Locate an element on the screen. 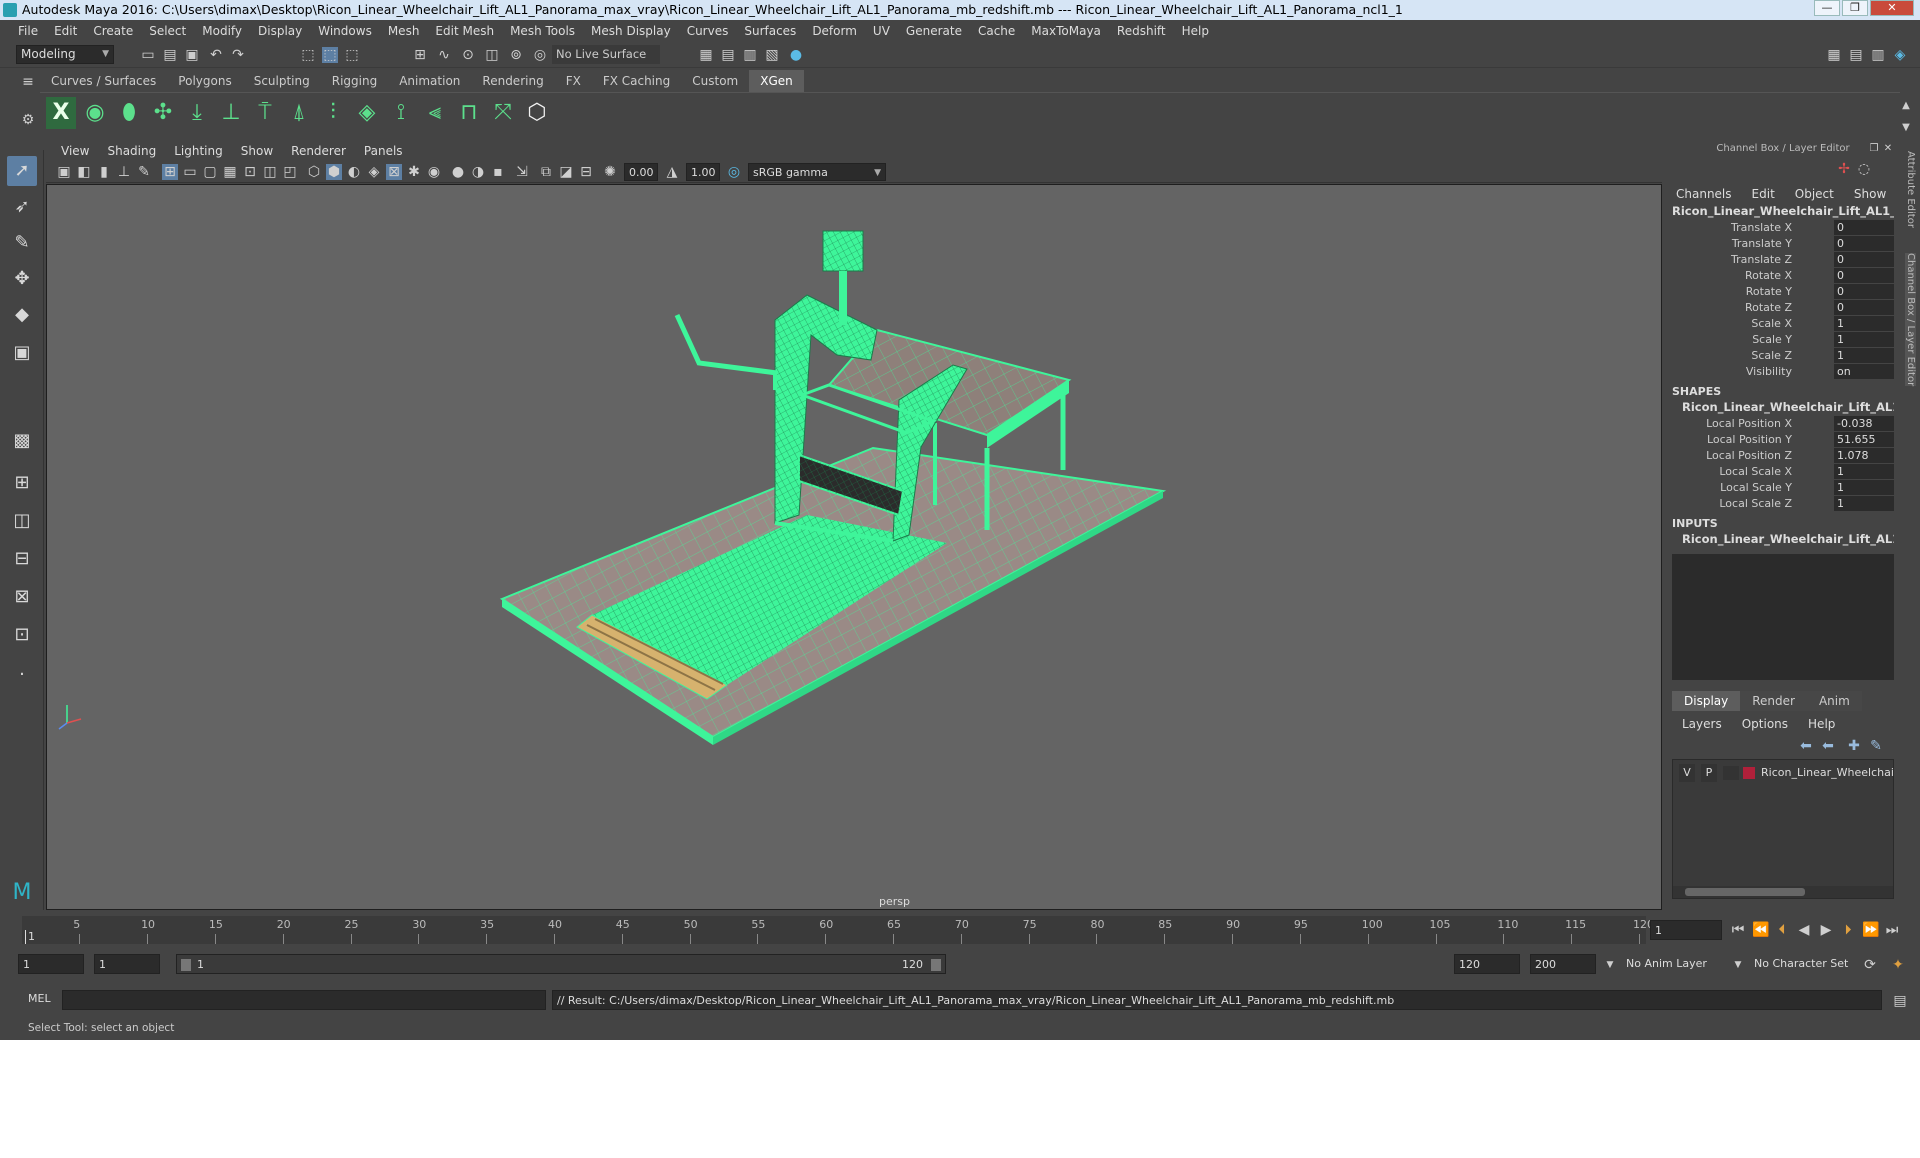  open-scene-icon: ▤ is located at coordinates (170, 55).